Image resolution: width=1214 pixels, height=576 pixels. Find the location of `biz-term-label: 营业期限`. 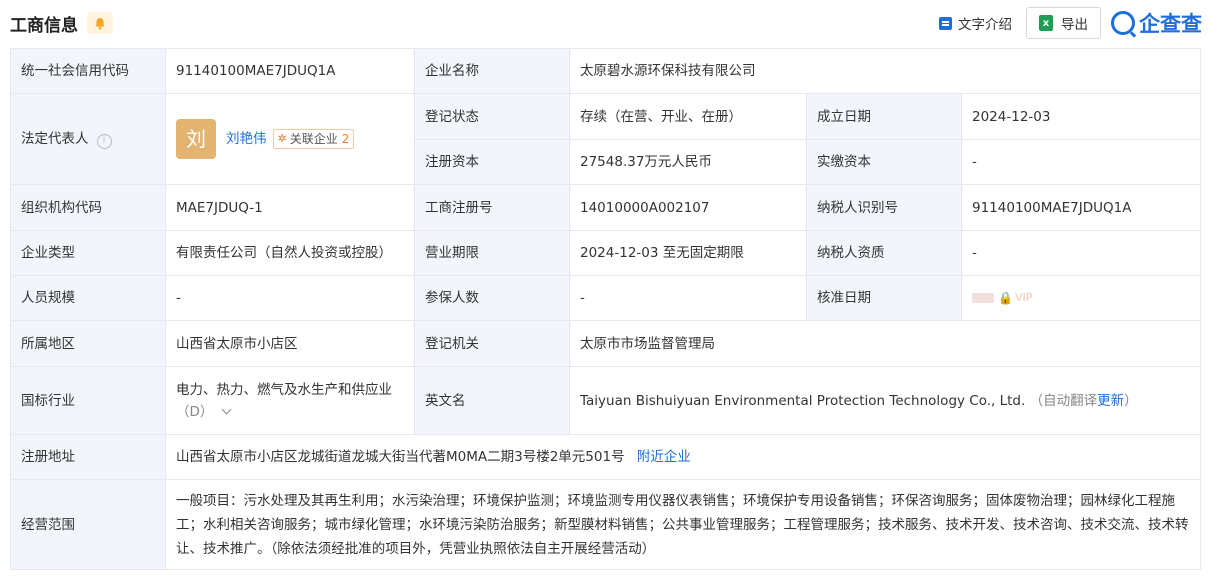

biz-term-label: 营业期限 is located at coordinates (492, 253).